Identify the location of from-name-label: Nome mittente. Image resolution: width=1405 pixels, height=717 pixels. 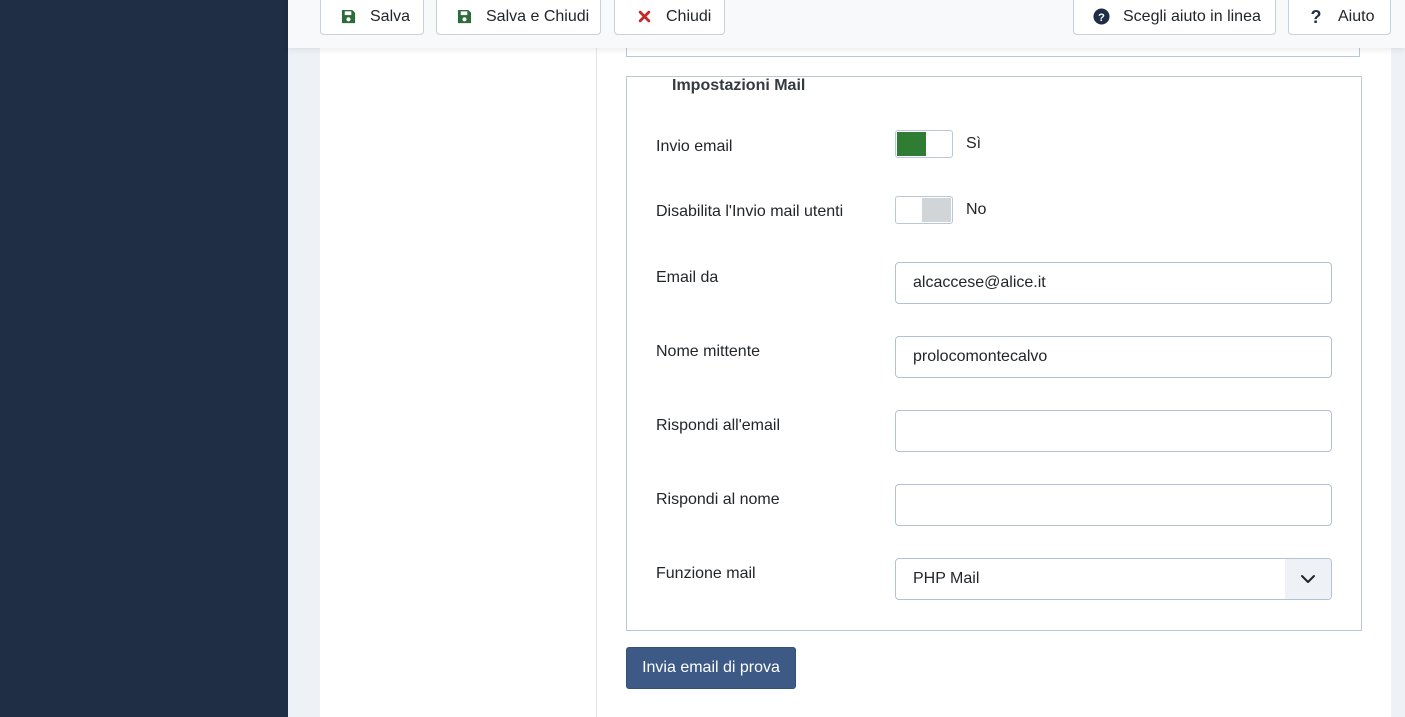
(708, 351).